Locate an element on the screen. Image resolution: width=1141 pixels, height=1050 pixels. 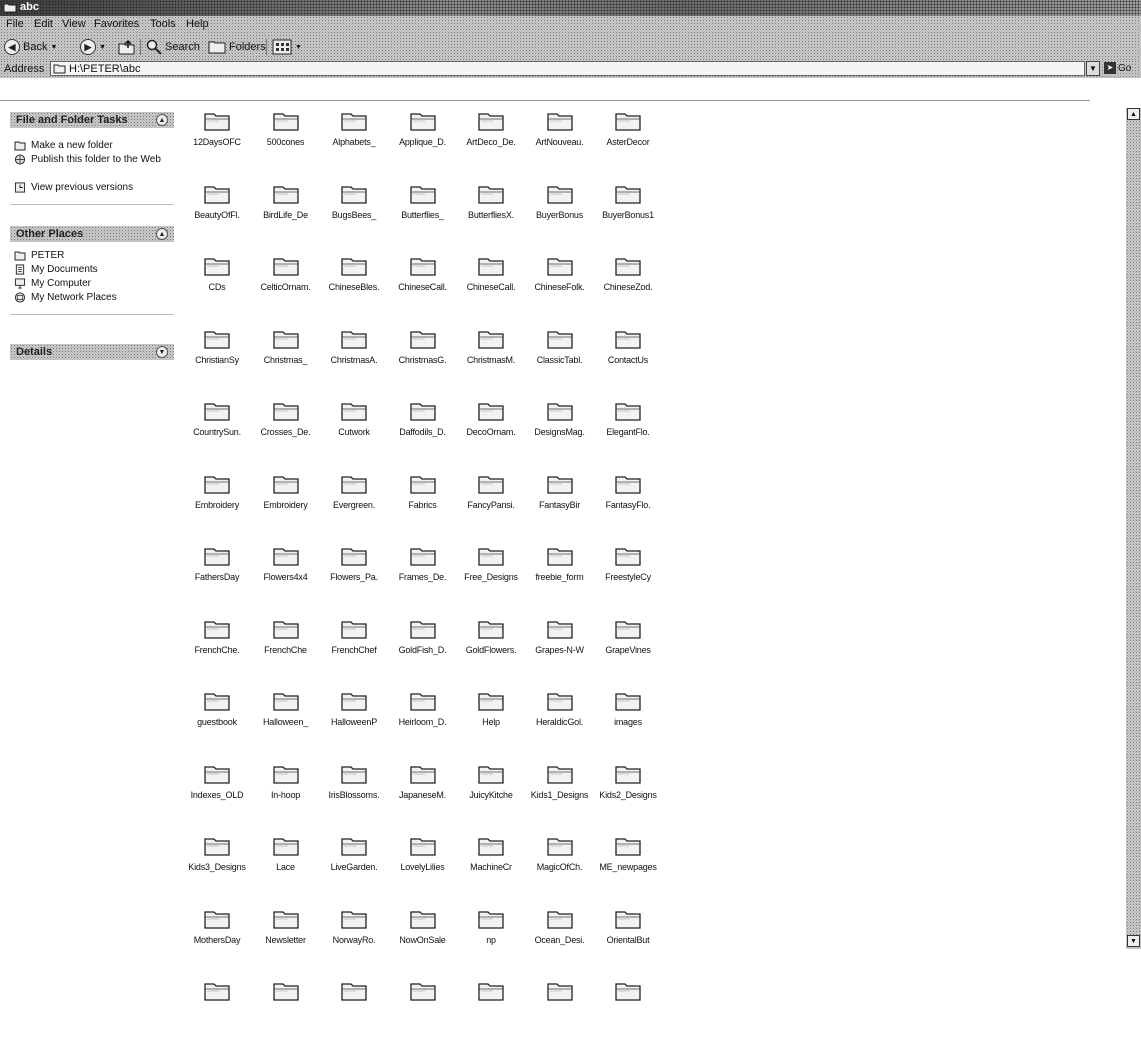
folder-item: CDs is located at coordinates (217, 290).